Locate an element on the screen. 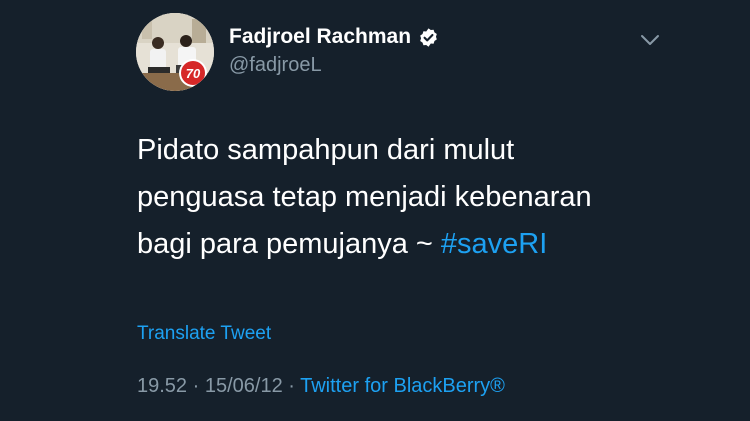 Image resolution: width=750 pixels, height=421 pixels. chevron-down-icon is located at coordinates (650, 40).